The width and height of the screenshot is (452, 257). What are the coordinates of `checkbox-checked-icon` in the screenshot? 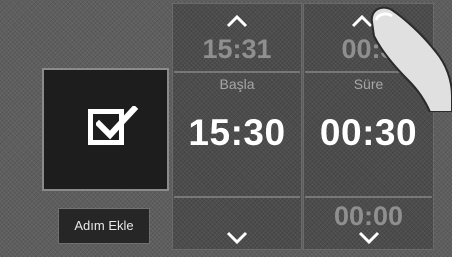 It's located at (113, 125).